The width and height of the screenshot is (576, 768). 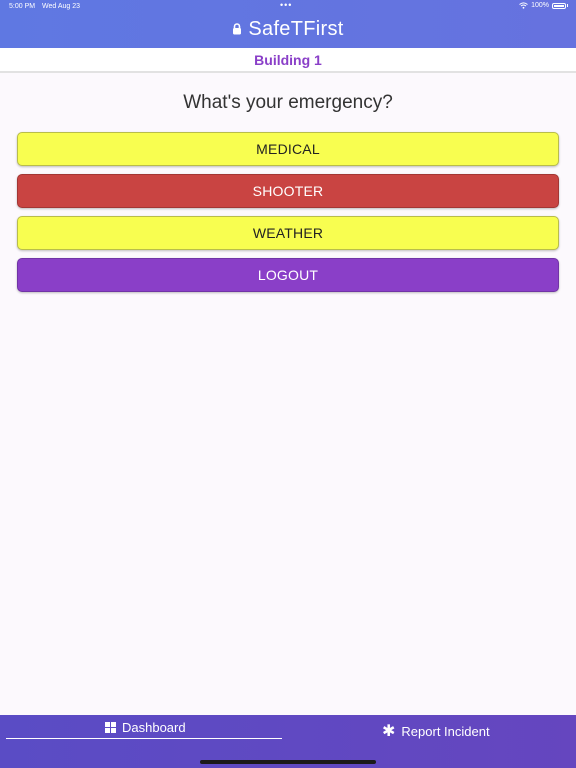 What do you see at coordinates (110, 727) in the screenshot?
I see `dashboard-grid-icon` at bounding box center [110, 727].